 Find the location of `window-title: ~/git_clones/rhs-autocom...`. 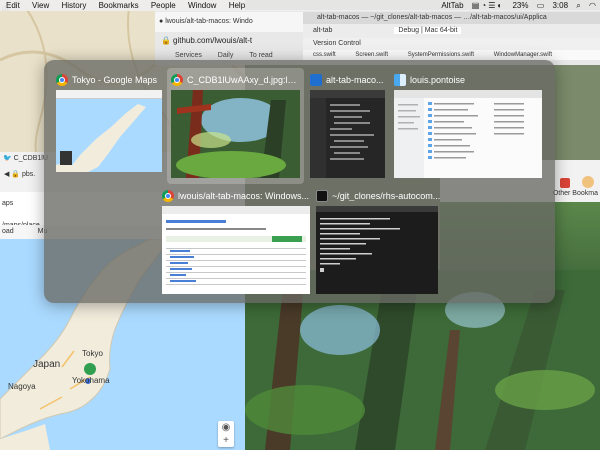

window-title: ~/git_clones/rhs-autocom... is located at coordinates (386, 196).